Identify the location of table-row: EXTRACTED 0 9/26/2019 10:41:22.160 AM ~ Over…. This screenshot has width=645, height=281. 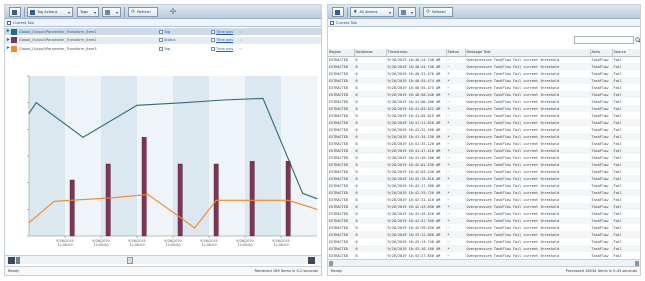
(484, 129).